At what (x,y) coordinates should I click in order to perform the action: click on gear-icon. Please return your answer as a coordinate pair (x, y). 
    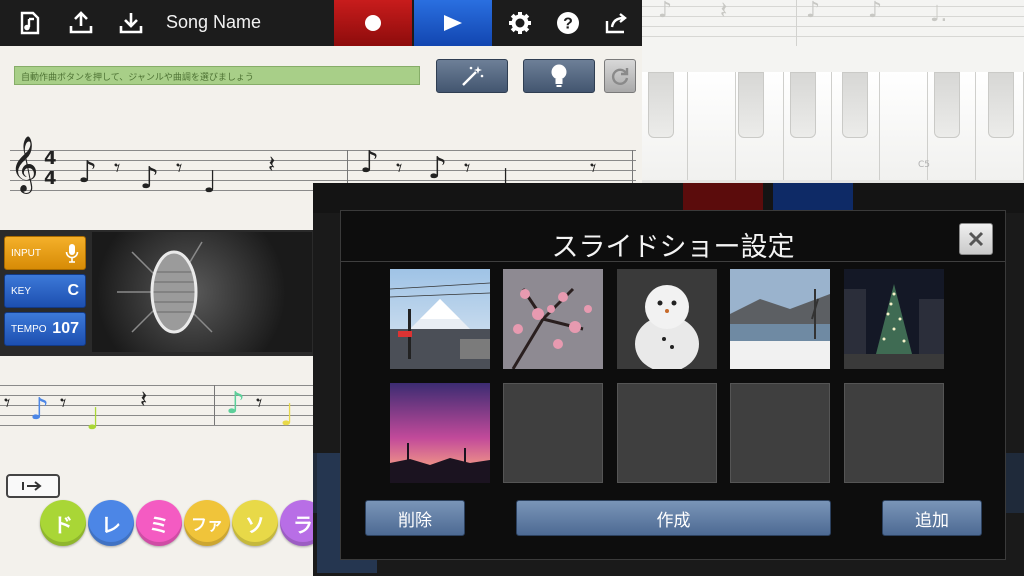
    Looking at the image, I should click on (520, 23).